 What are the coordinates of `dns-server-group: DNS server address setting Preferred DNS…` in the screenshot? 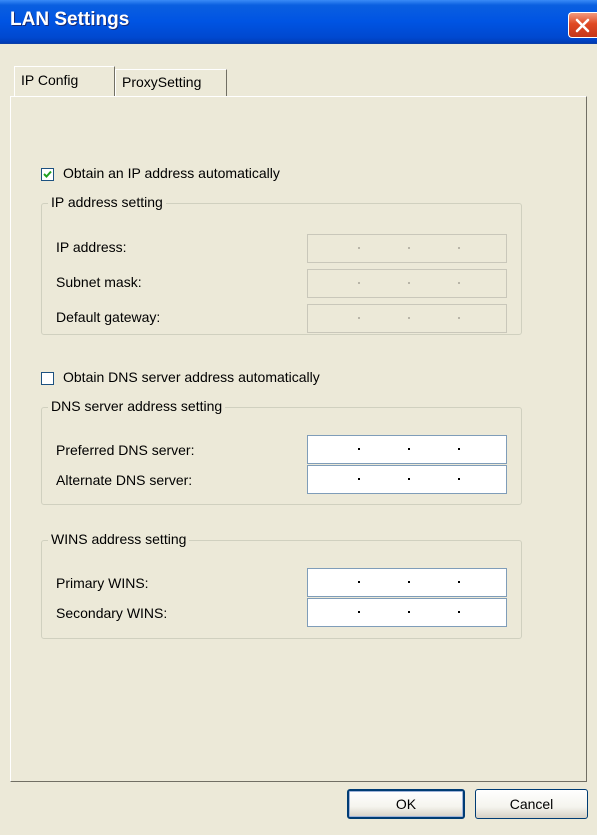 It's located at (281, 451).